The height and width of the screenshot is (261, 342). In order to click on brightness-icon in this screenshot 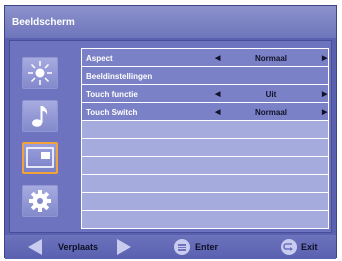, I will do `click(40, 73)`.